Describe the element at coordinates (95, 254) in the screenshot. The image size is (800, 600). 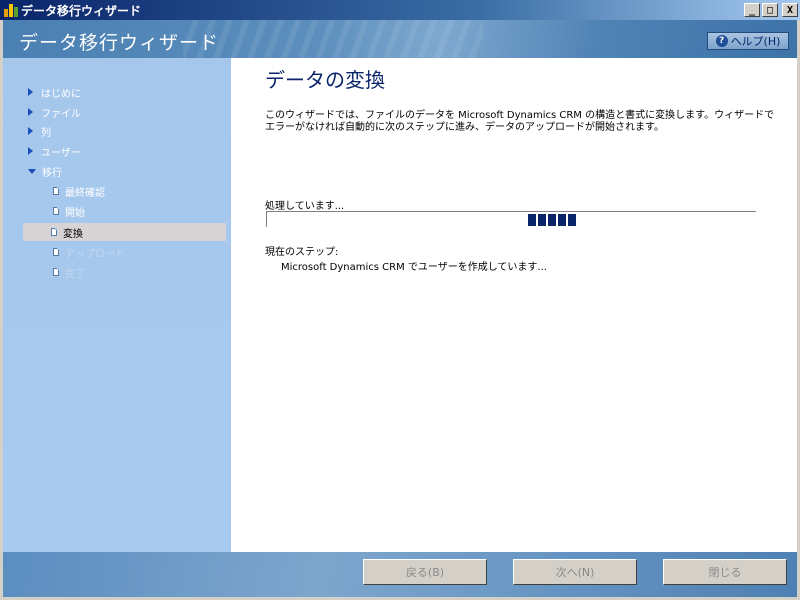
I see `step-label: アップロード` at that location.